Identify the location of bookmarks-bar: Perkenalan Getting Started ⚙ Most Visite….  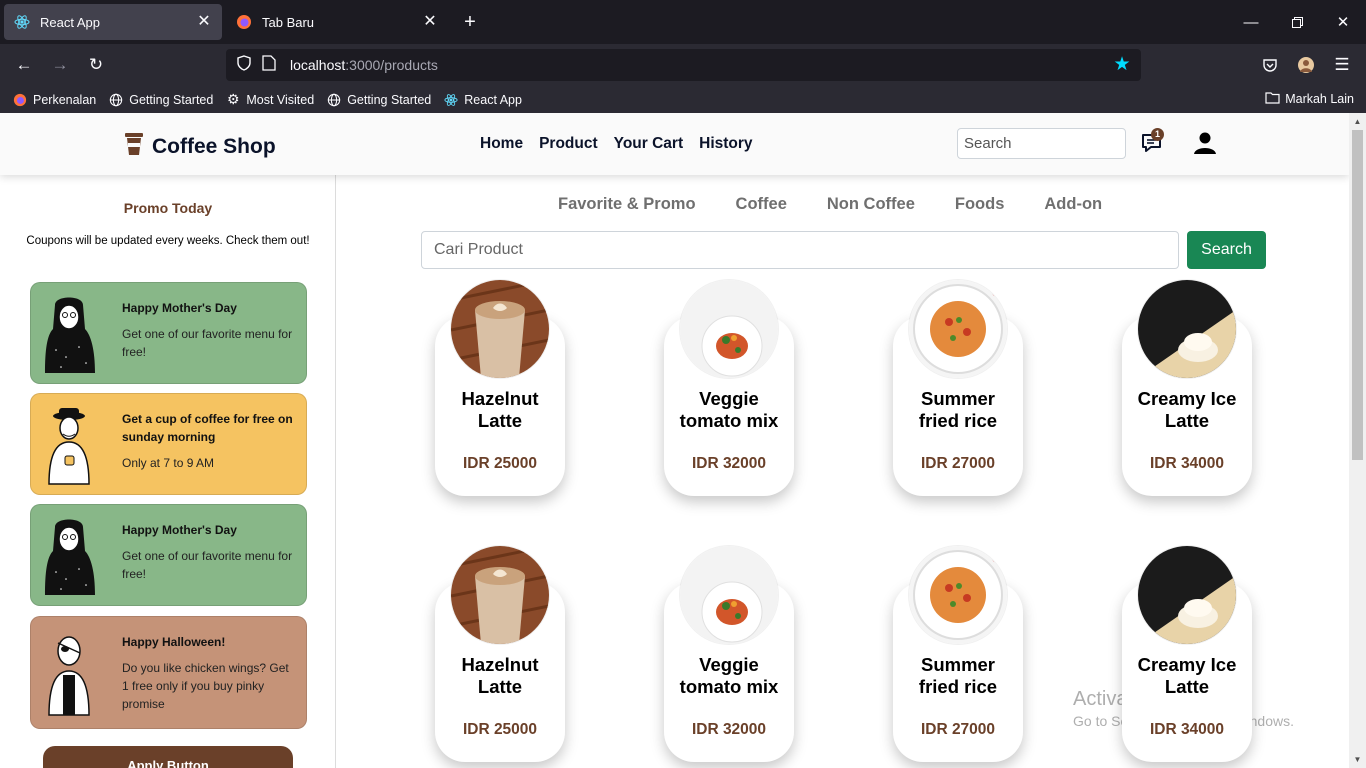
(683, 99).